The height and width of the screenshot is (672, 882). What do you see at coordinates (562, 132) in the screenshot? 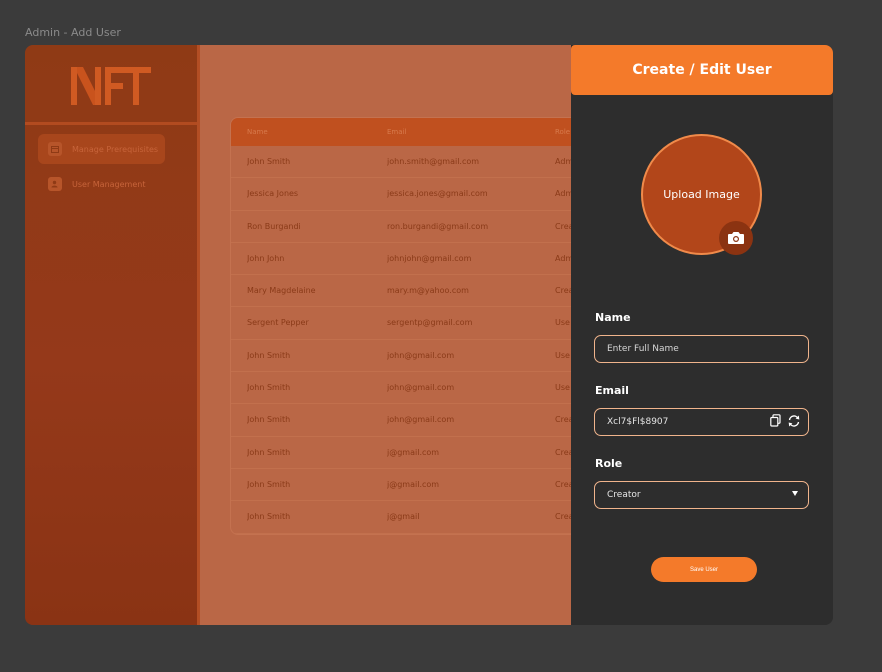
I see `column-header-role: Role` at bounding box center [562, 132].